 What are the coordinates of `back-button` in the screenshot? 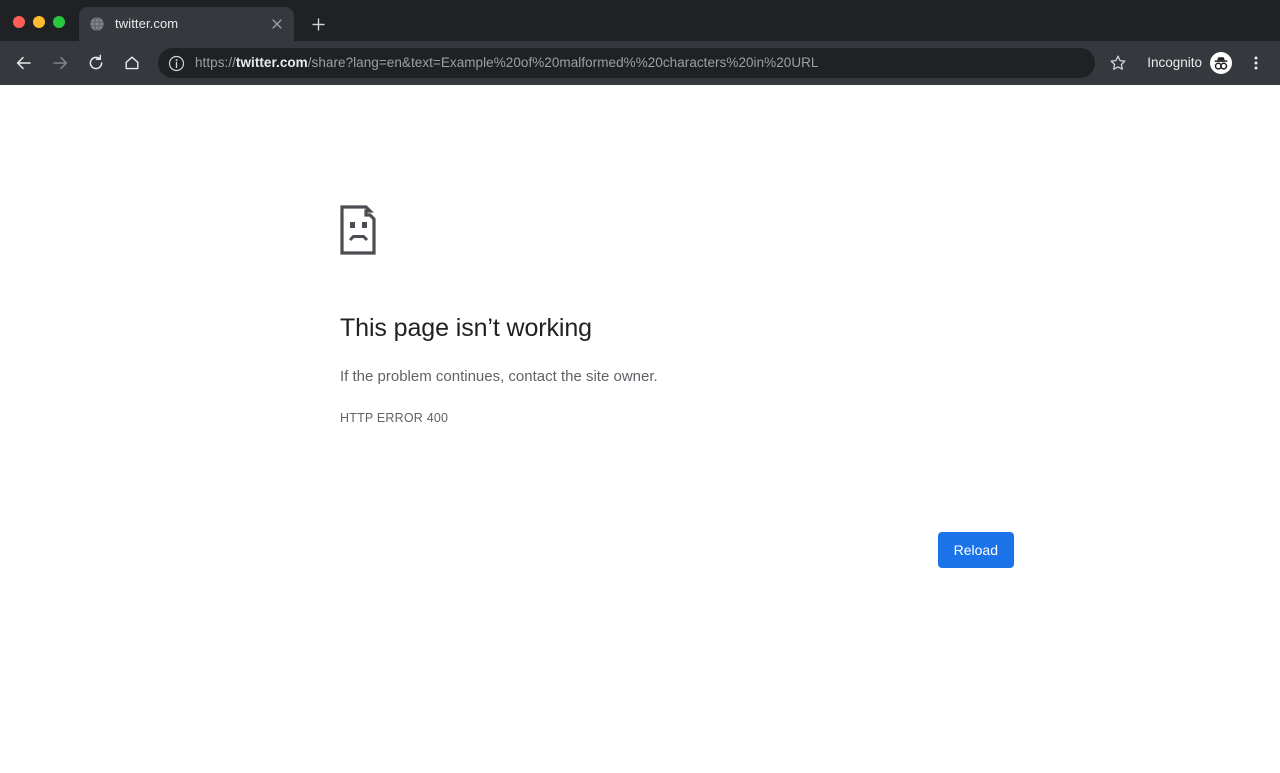 It's located at (24, 63).